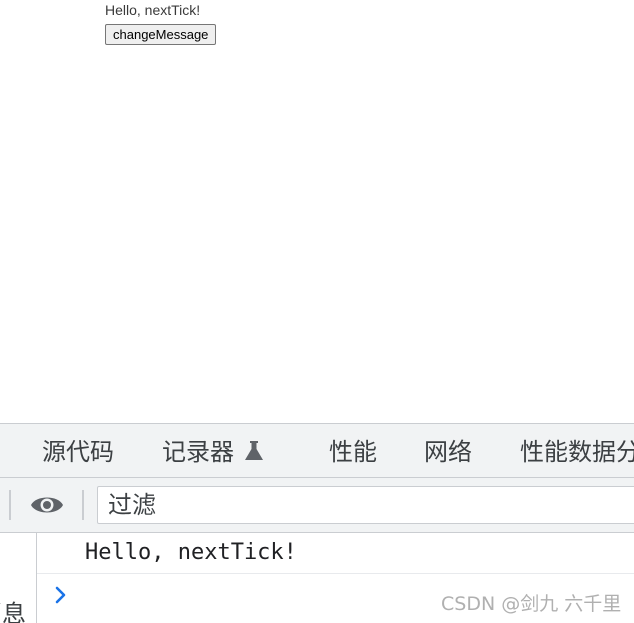 The height and width of the screenshot is (623, 634). I want to click on tab-performance-insights: 性能数据分, so click(577, 450).